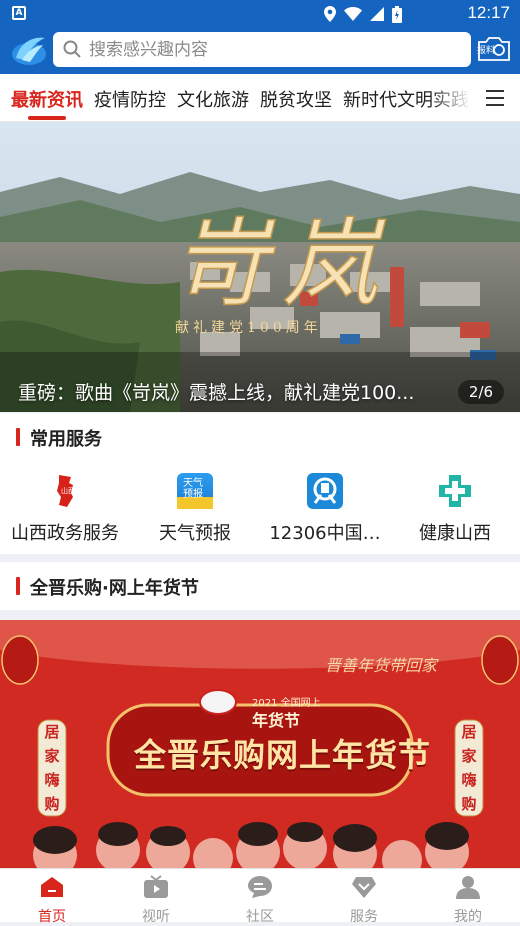 The width and height of the screenshot is (520, 926). Describe the element at coordinates (495, 98) in the screenshot. I see `tab-menu-button` at that location.